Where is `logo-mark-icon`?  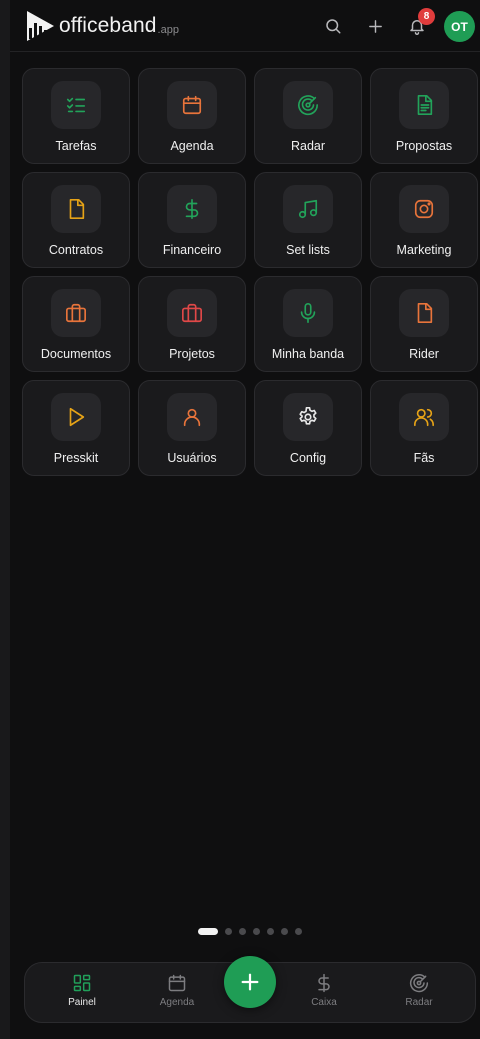
logo-mark-icon is located at coordinates (40, 26).